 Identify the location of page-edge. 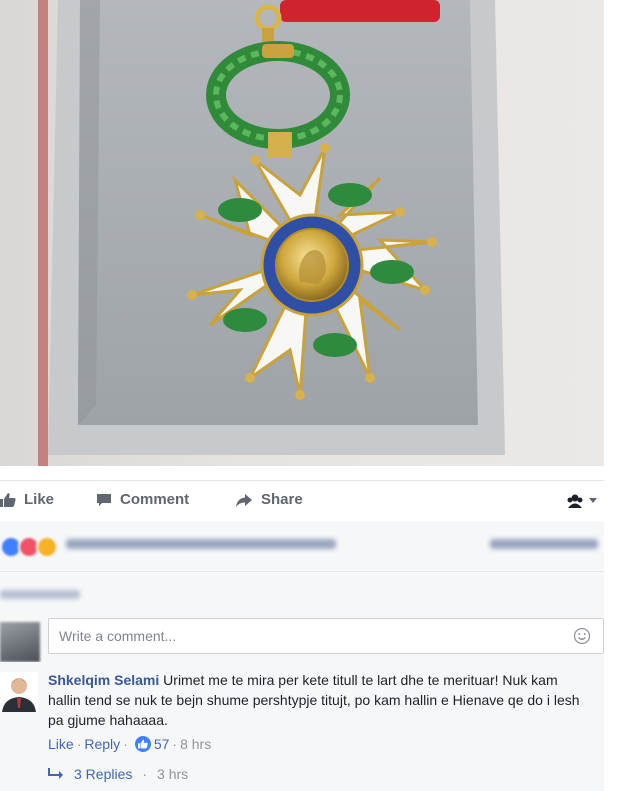
(612, 395).